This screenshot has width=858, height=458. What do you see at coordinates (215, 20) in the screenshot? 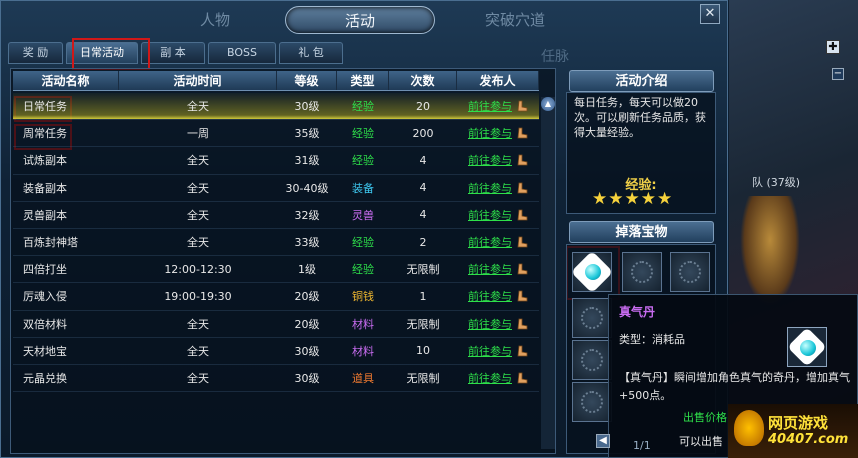
I see `tab-character: 人物` at bounding box center [215, 20].